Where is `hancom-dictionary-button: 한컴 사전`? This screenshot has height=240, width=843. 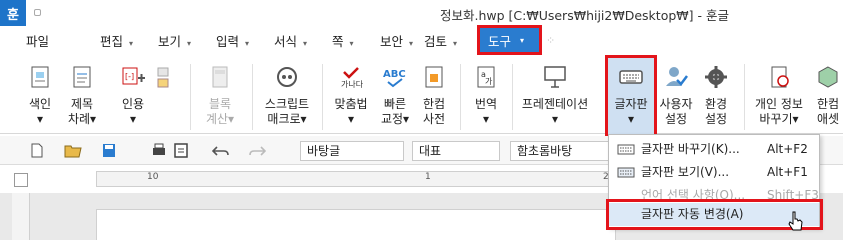
hancom-dictionary-button: 한컴 사전 is located at coordinates (434, 95).